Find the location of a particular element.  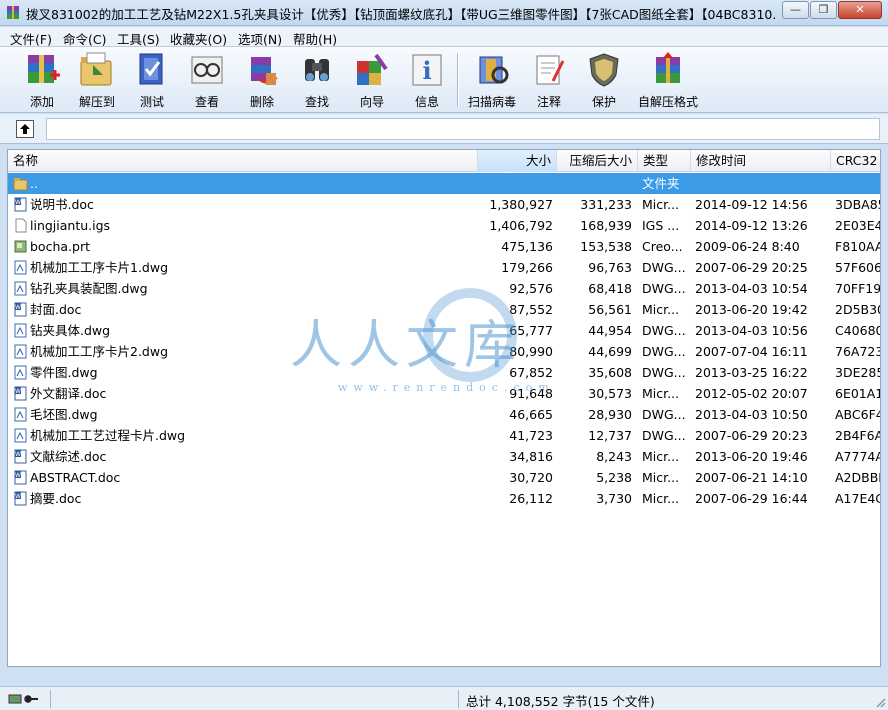

menu-options: 选项(N) is located at coordinates (260, 38).